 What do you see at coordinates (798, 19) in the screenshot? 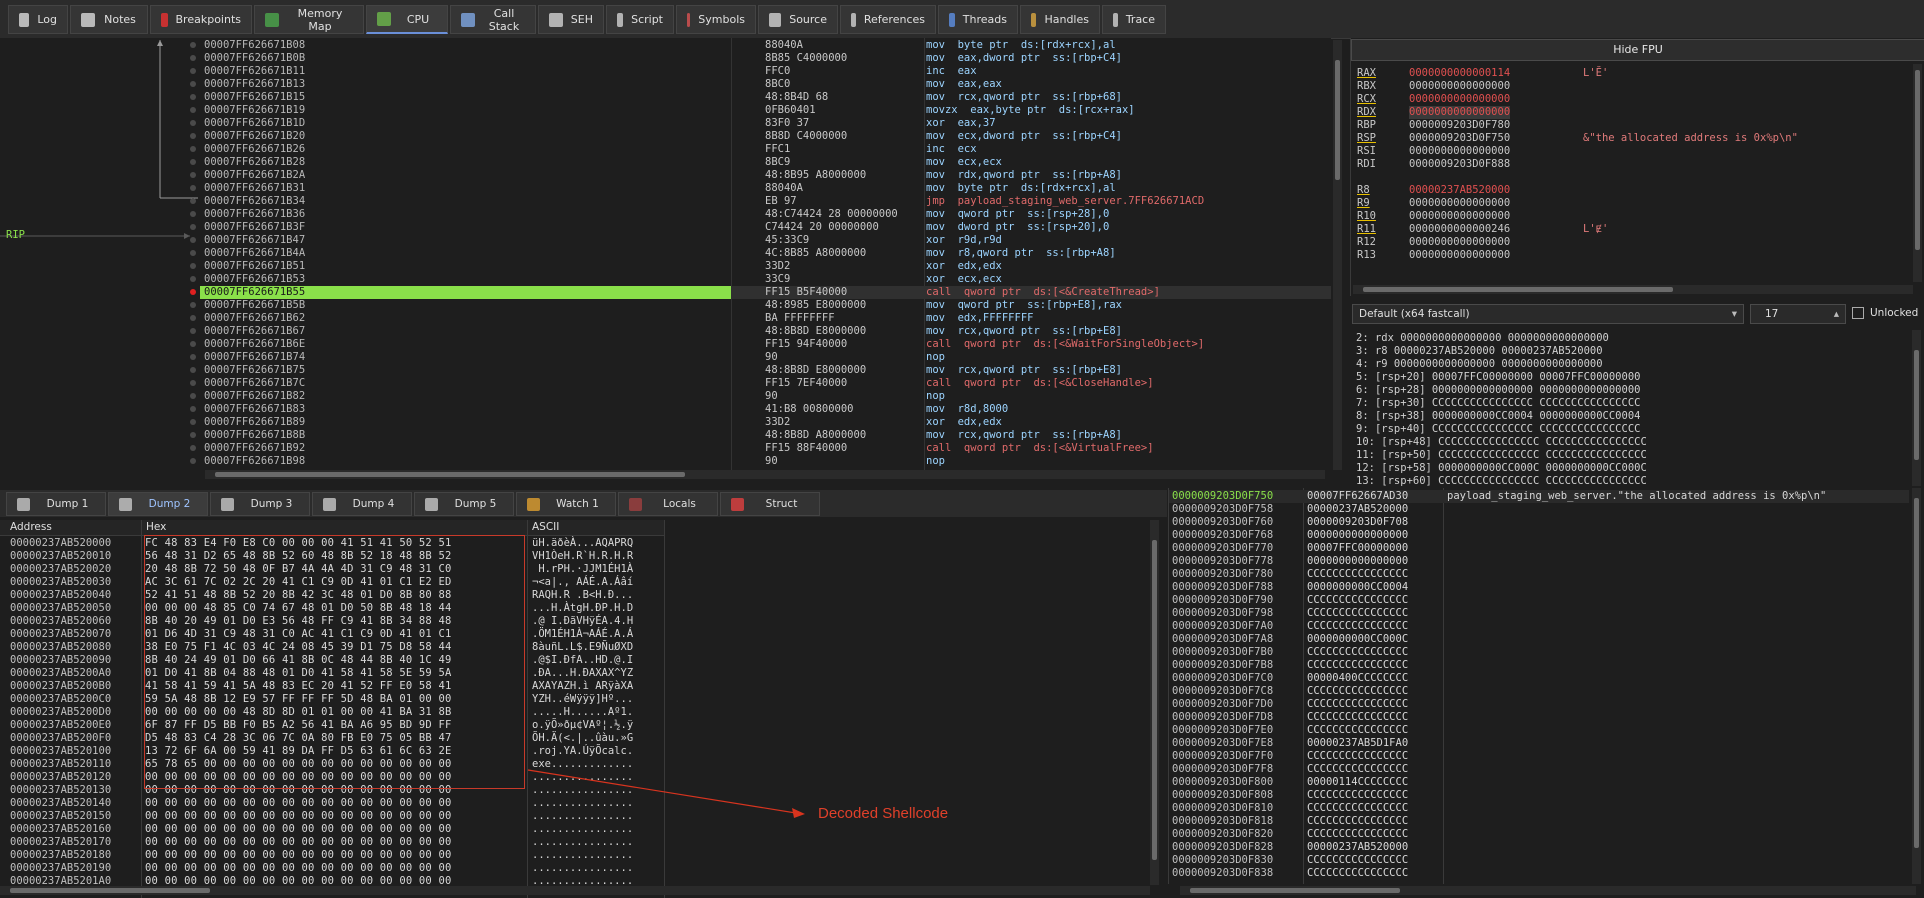
I see `tab-source: Source` at bounding box center [798, 19].